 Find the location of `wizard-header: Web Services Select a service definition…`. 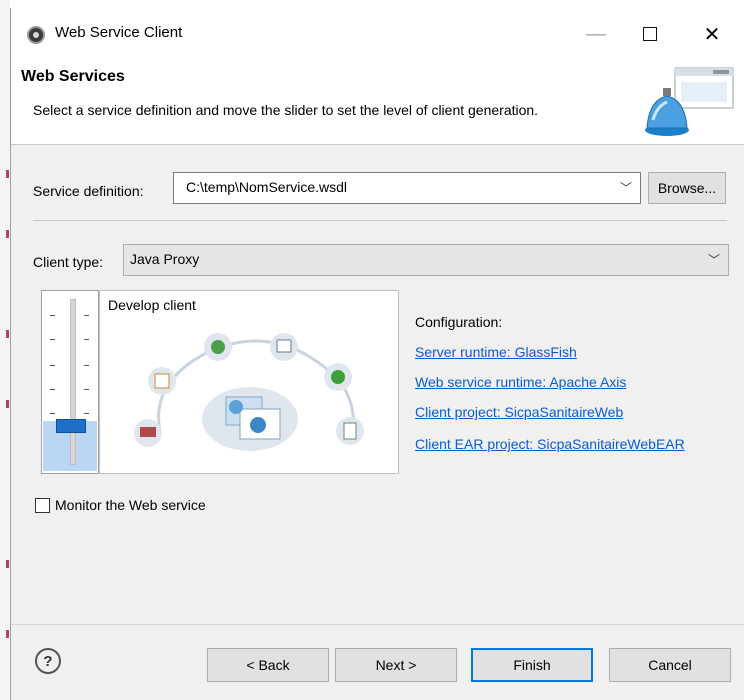

wizard-header: Web Services Select a service definition… is located at coordinates (377, 100).